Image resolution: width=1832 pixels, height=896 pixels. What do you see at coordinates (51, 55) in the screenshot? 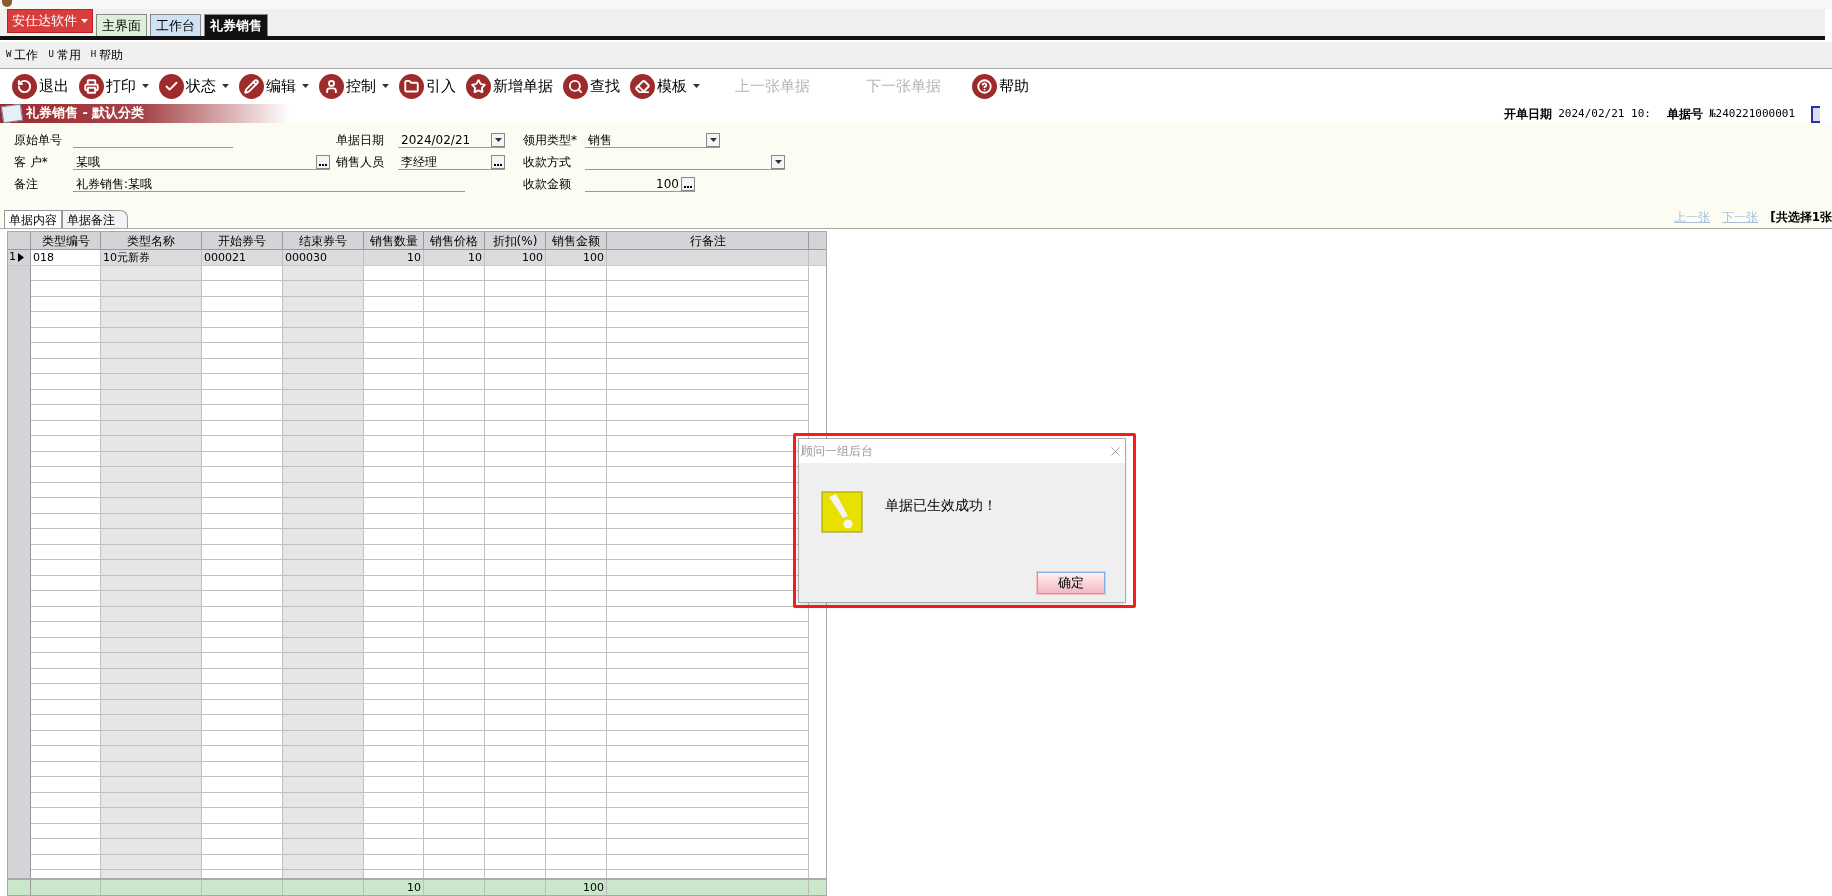
I see `hotkey-label: U` at bounding box center [51, 55].